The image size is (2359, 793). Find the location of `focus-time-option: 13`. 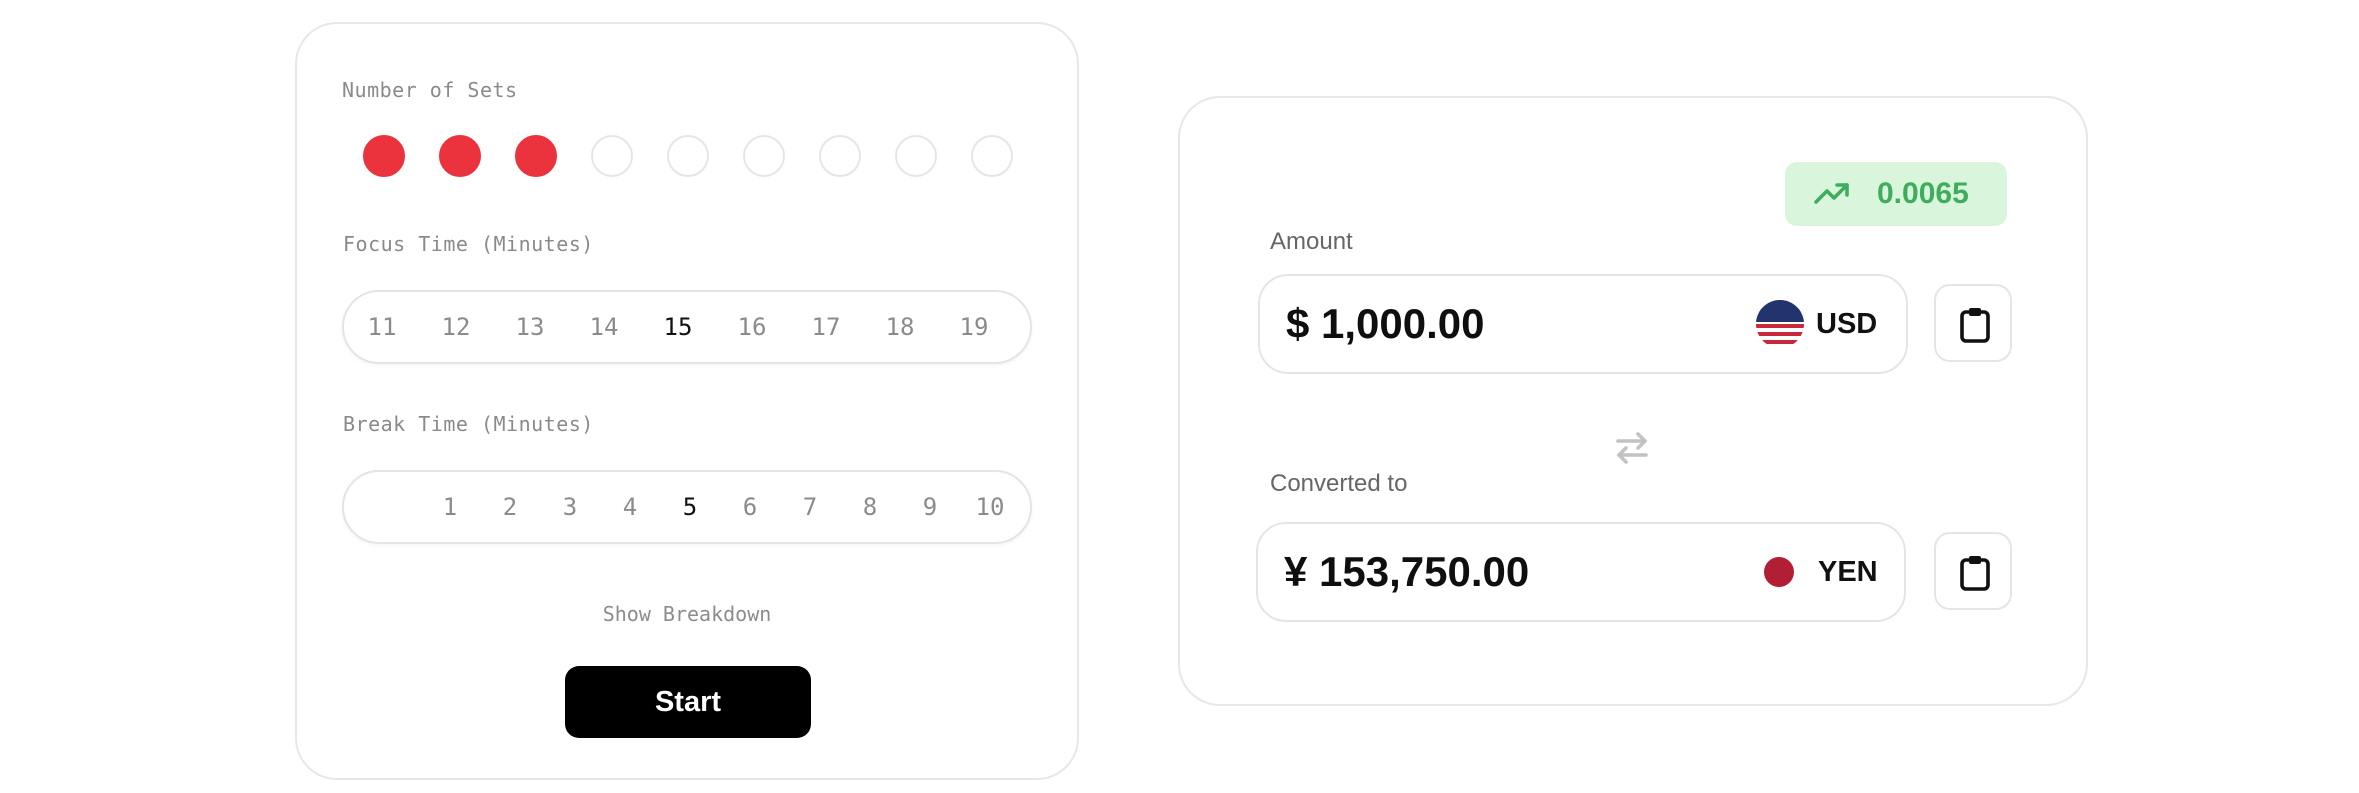

focus-time-option: 13 is located at coordinates (530, 327).